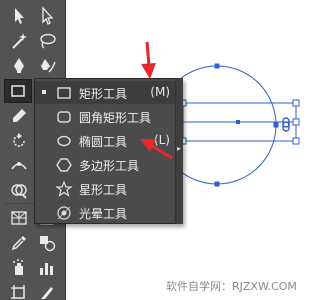  What do you see at coordinates (64, 165) in the screenshot?
I see `polygon-icon` at bounding box center [64, 165].